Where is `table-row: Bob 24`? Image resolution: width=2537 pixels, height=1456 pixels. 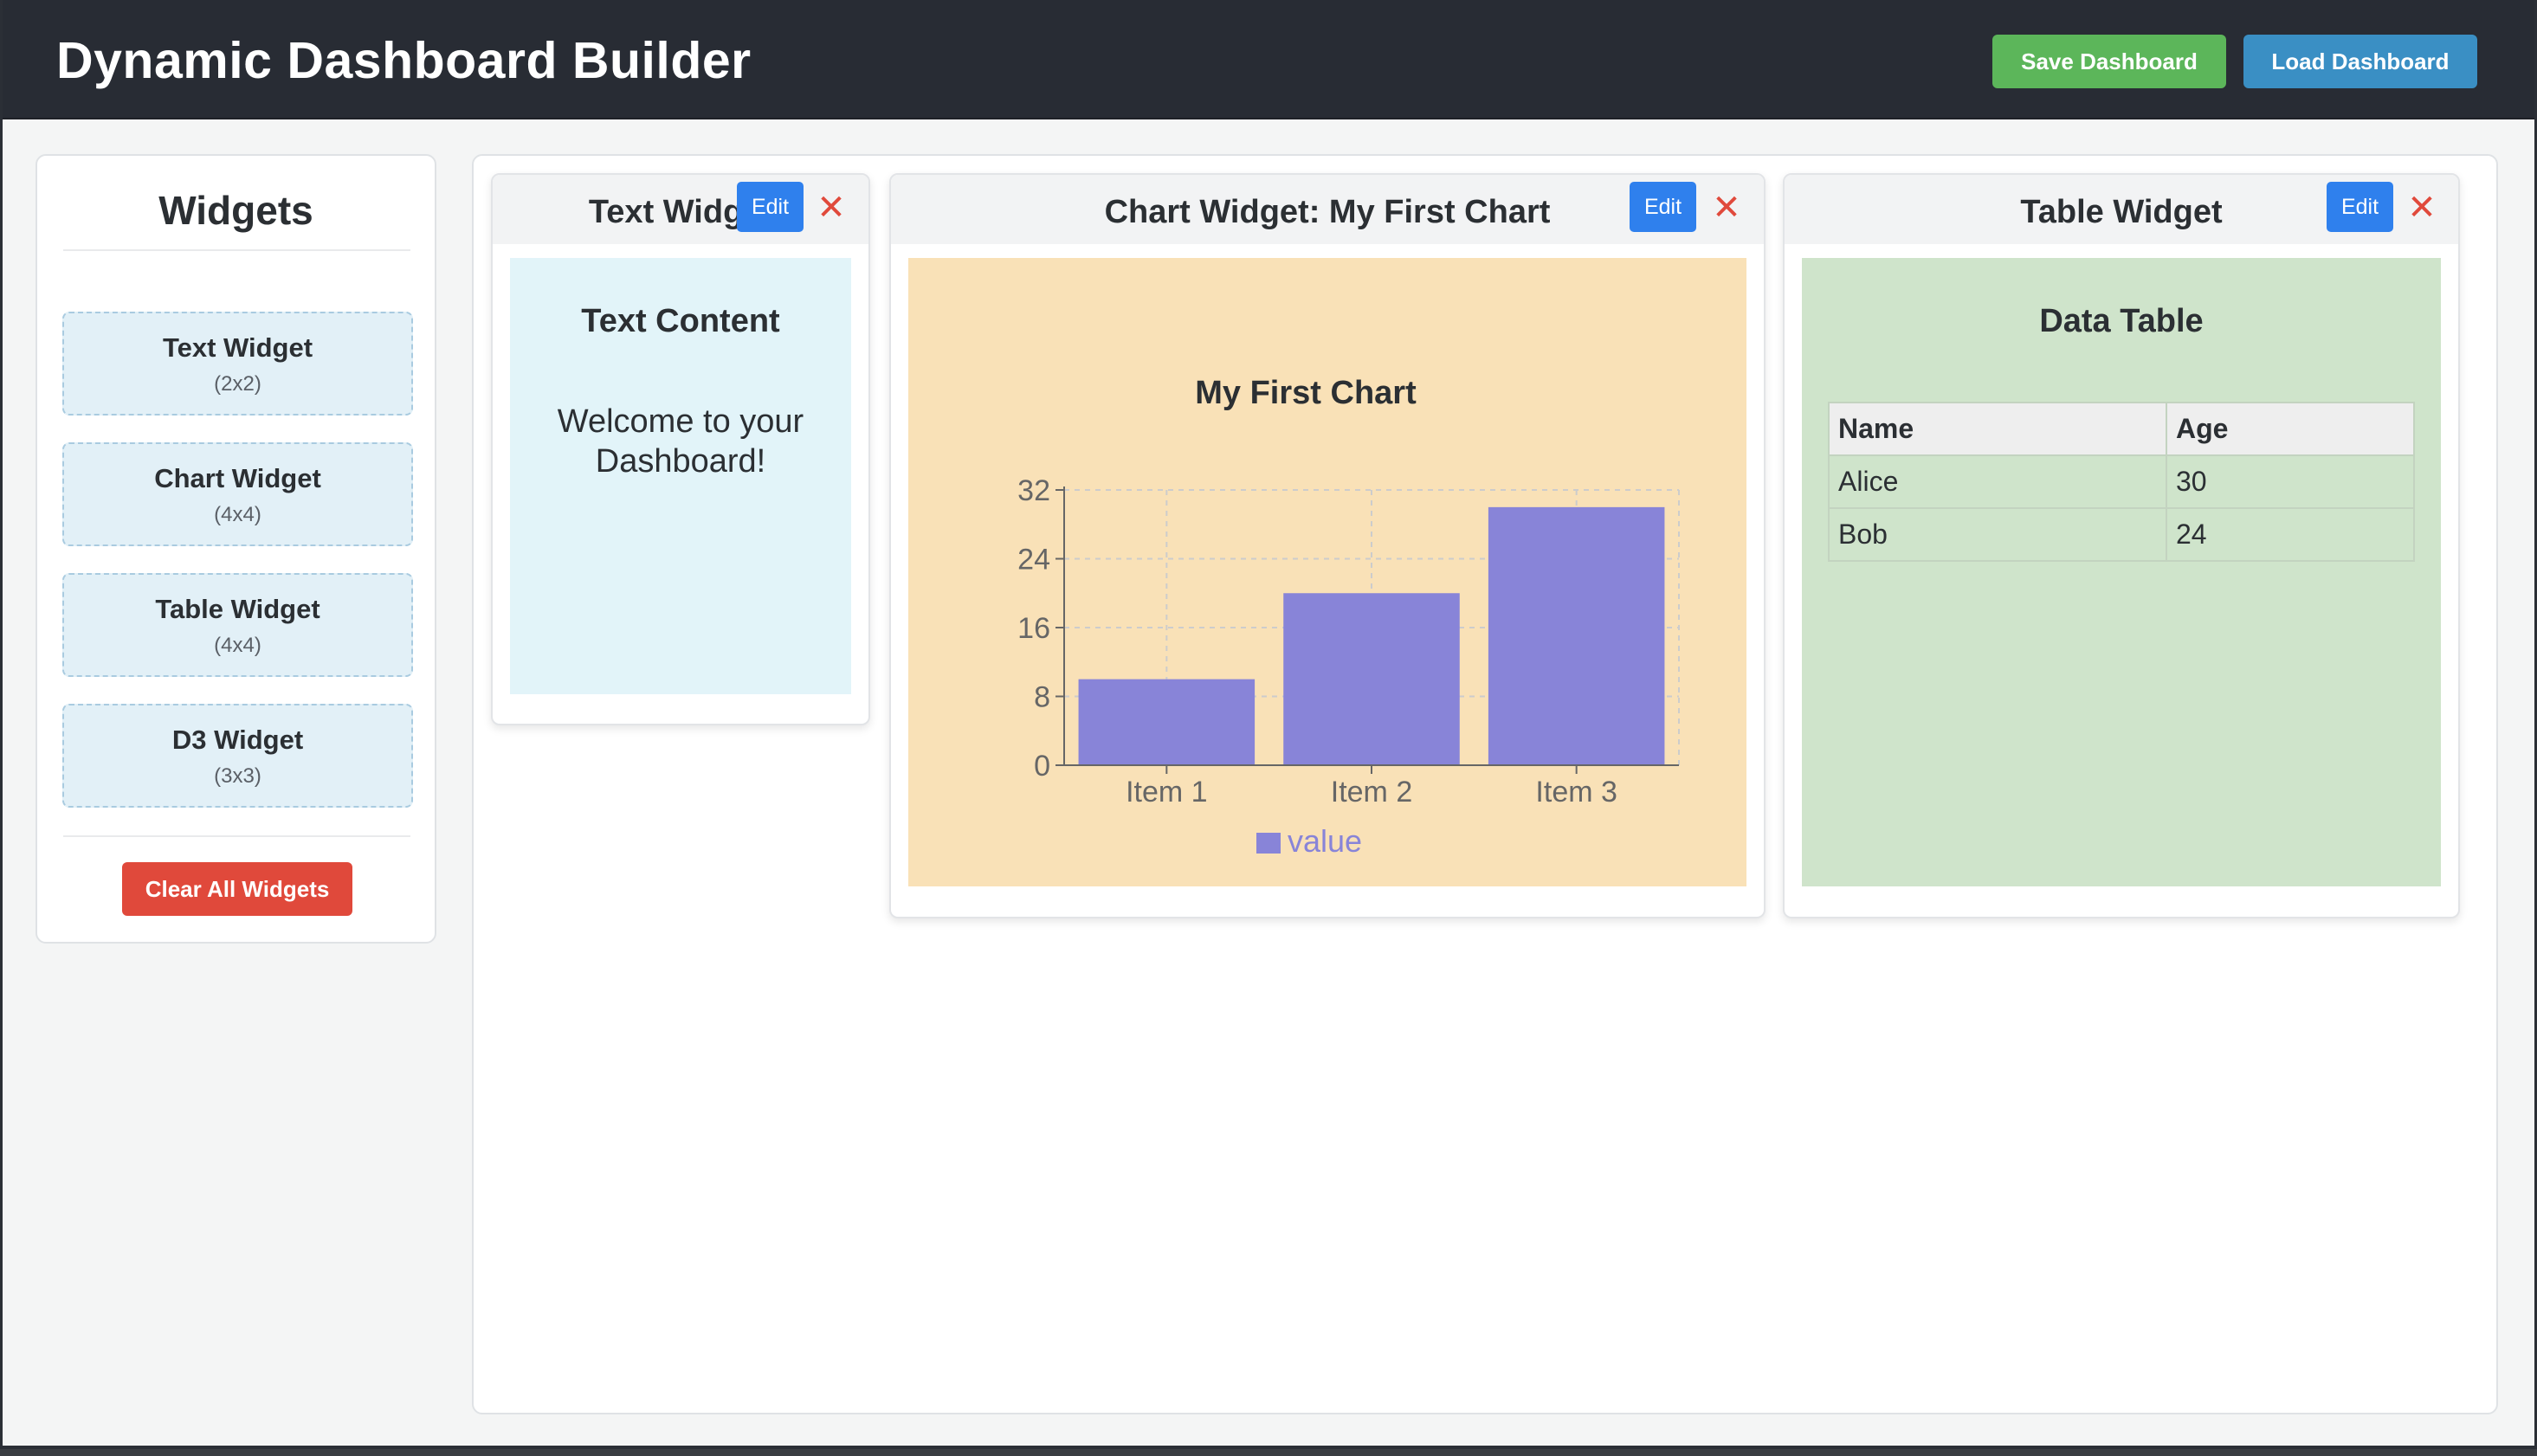 table-row: Bob 24 is located at coordinates (2121, 534).